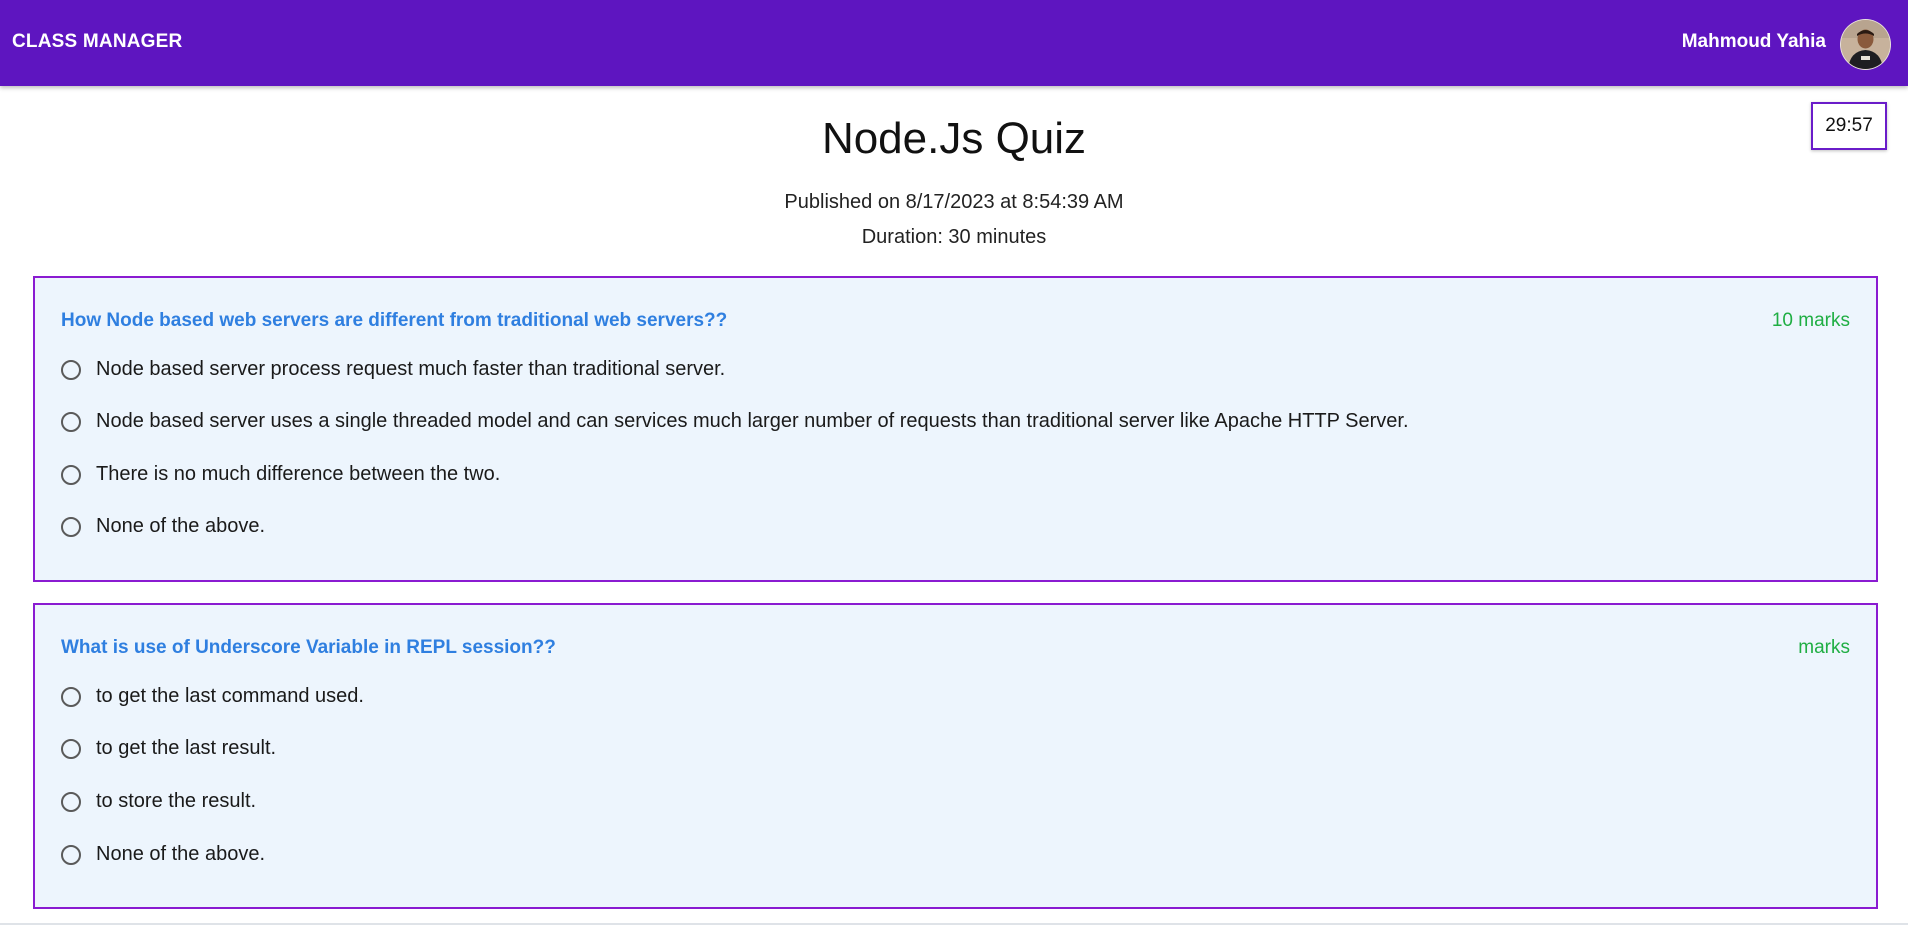 The width and height of the screenshot is (1908, 927). What do you see at coordinates (230, 696) in the screenshot?
I see `option-label: to get the last command used.` at bounding box center [230, 696].